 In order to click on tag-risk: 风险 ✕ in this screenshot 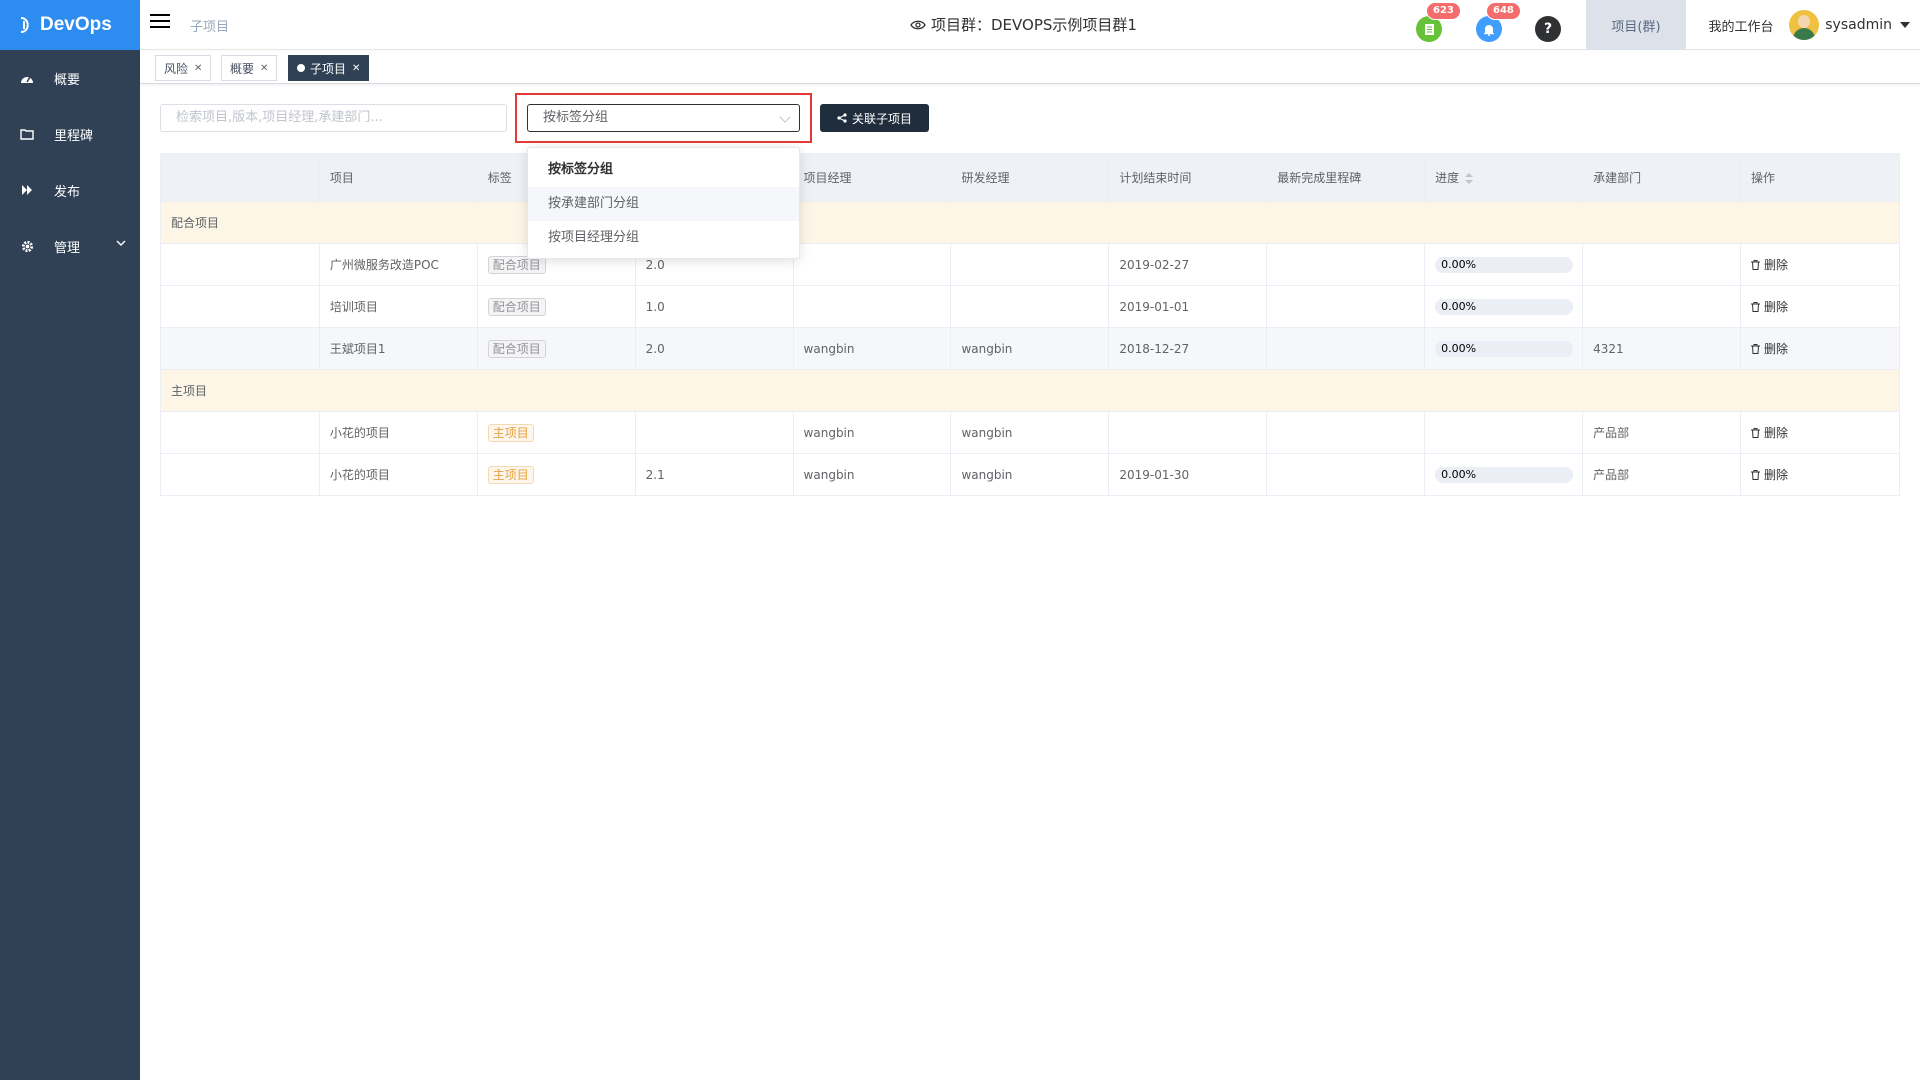, I will do `click(183, 68)`.